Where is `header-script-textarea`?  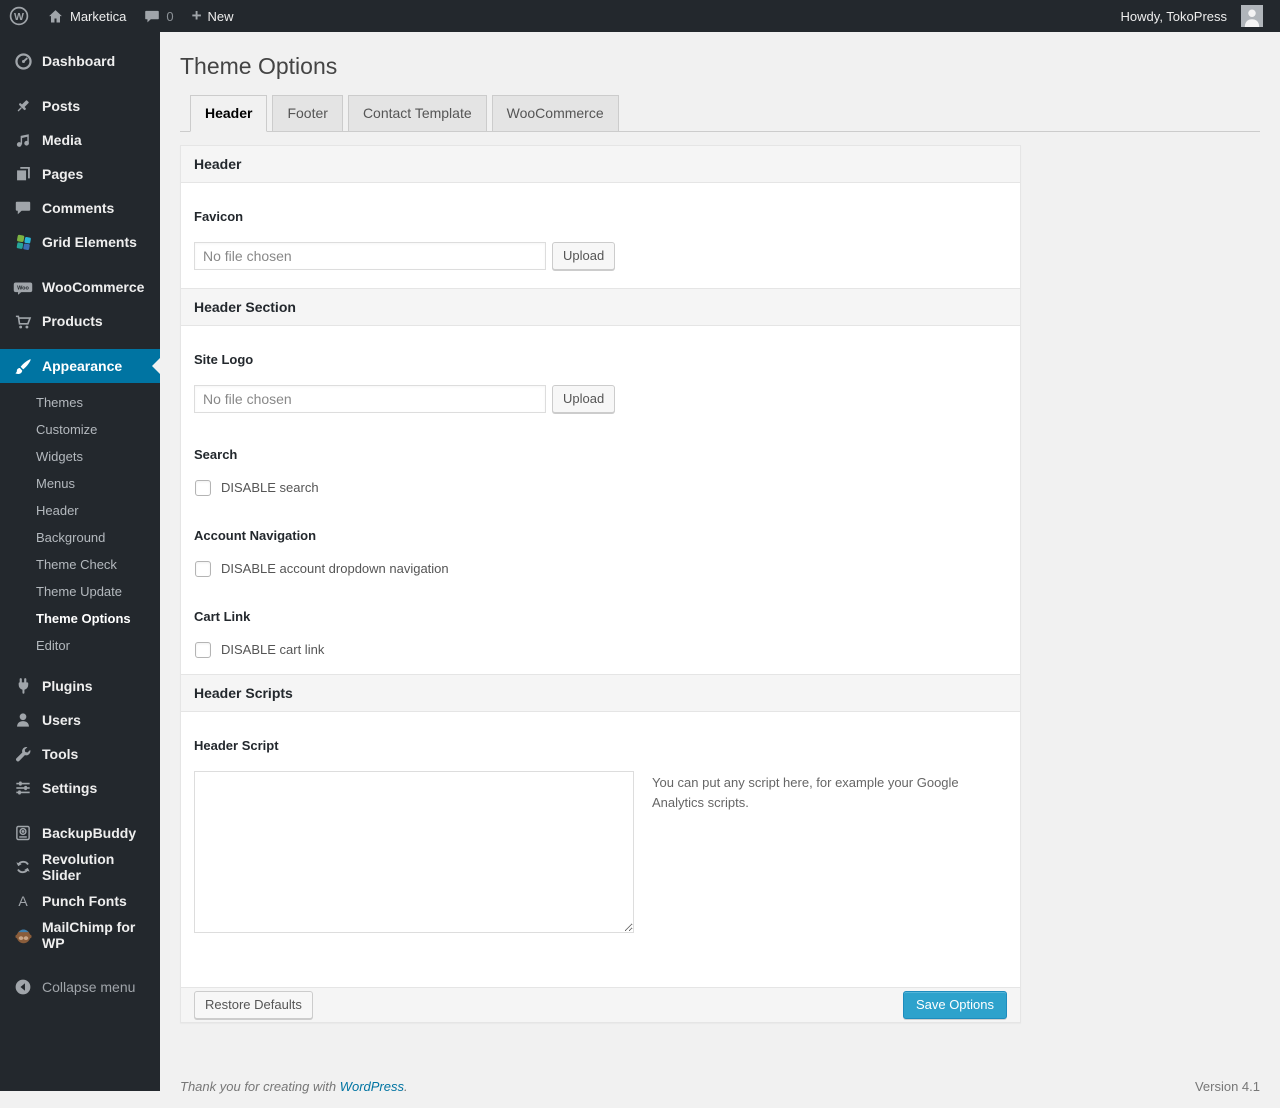
header-script-textarea is located at coordinates (414, 852).